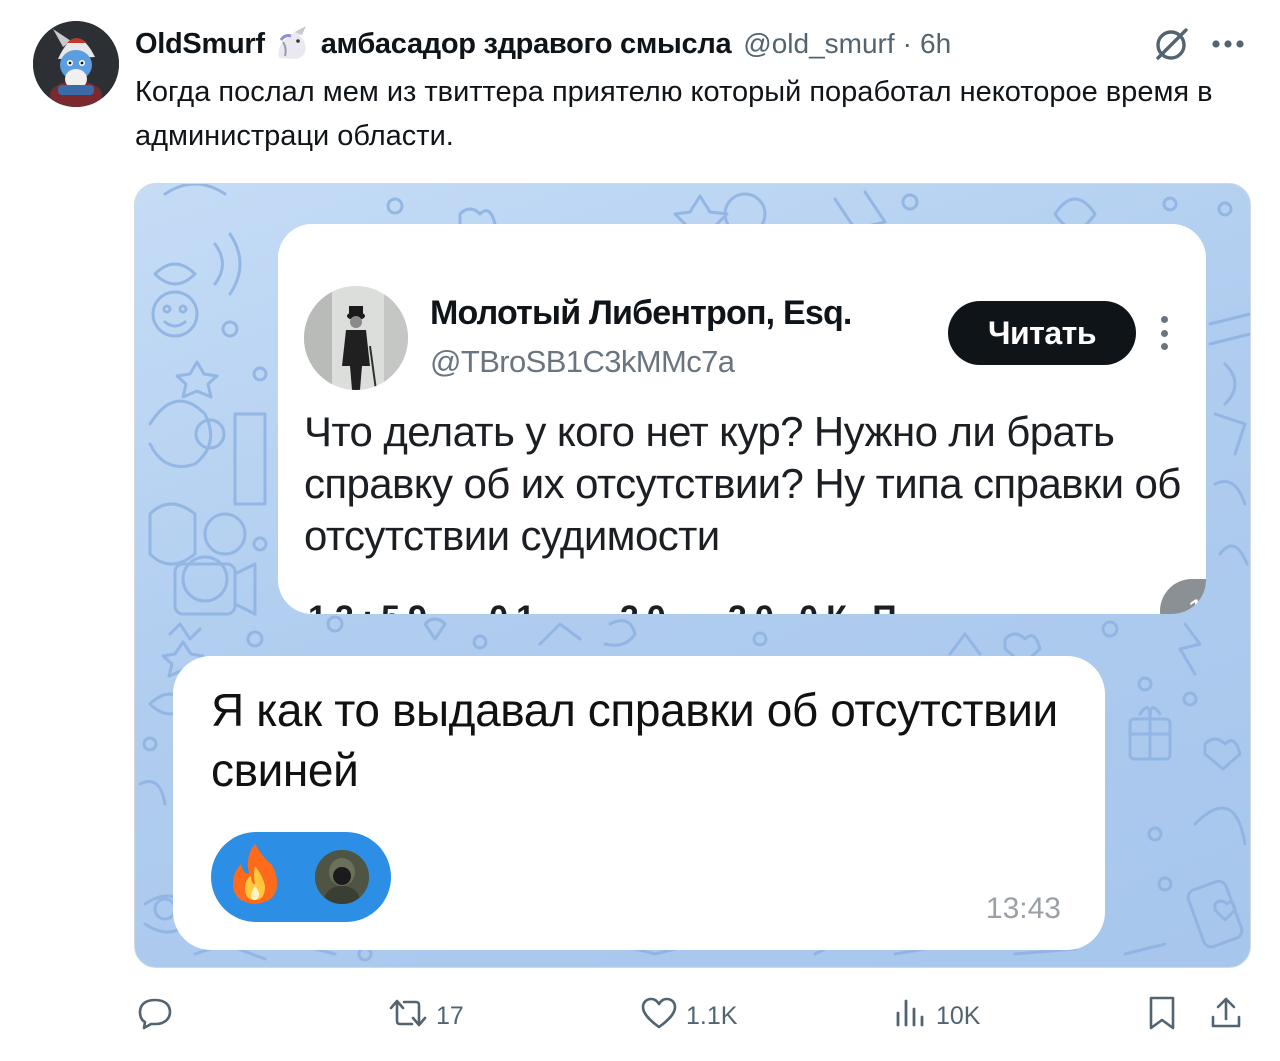 The image size is (1280, 1061). I want to click on views-action: 10K, so click(936, 1016).